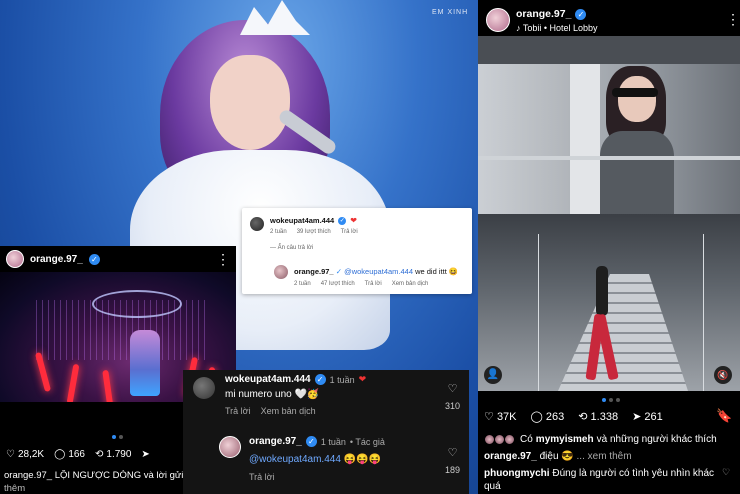 This screenshot has height=494, width=740. What do you see at coordinates (604, 456) in the screenshot?
I see `see-more-link: ... xem thêm` at bounding box center [604, 456].